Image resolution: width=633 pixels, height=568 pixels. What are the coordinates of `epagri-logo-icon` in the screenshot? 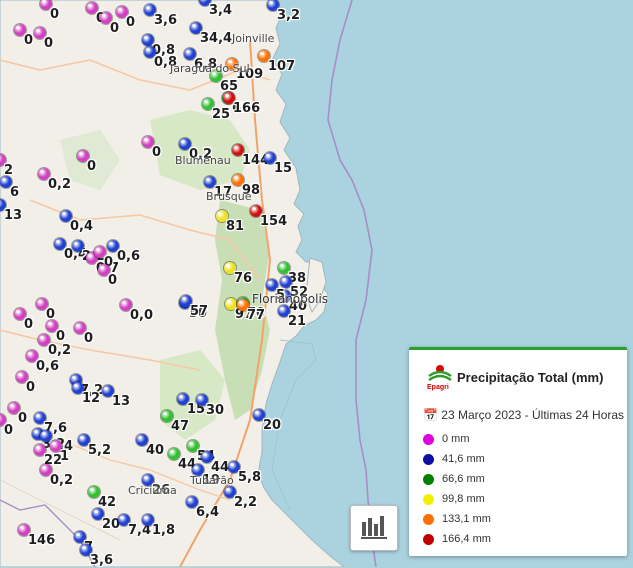 It's located at (440, 373).